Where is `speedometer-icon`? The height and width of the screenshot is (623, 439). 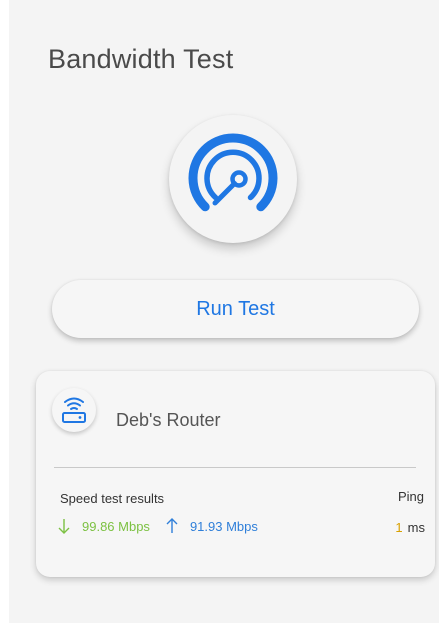
speedometer-icon is located at coordinates (233, 172).